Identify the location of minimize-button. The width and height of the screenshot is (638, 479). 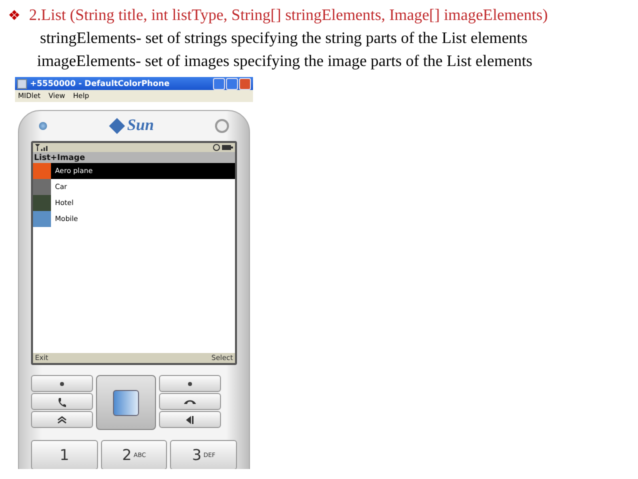
(219, 84).